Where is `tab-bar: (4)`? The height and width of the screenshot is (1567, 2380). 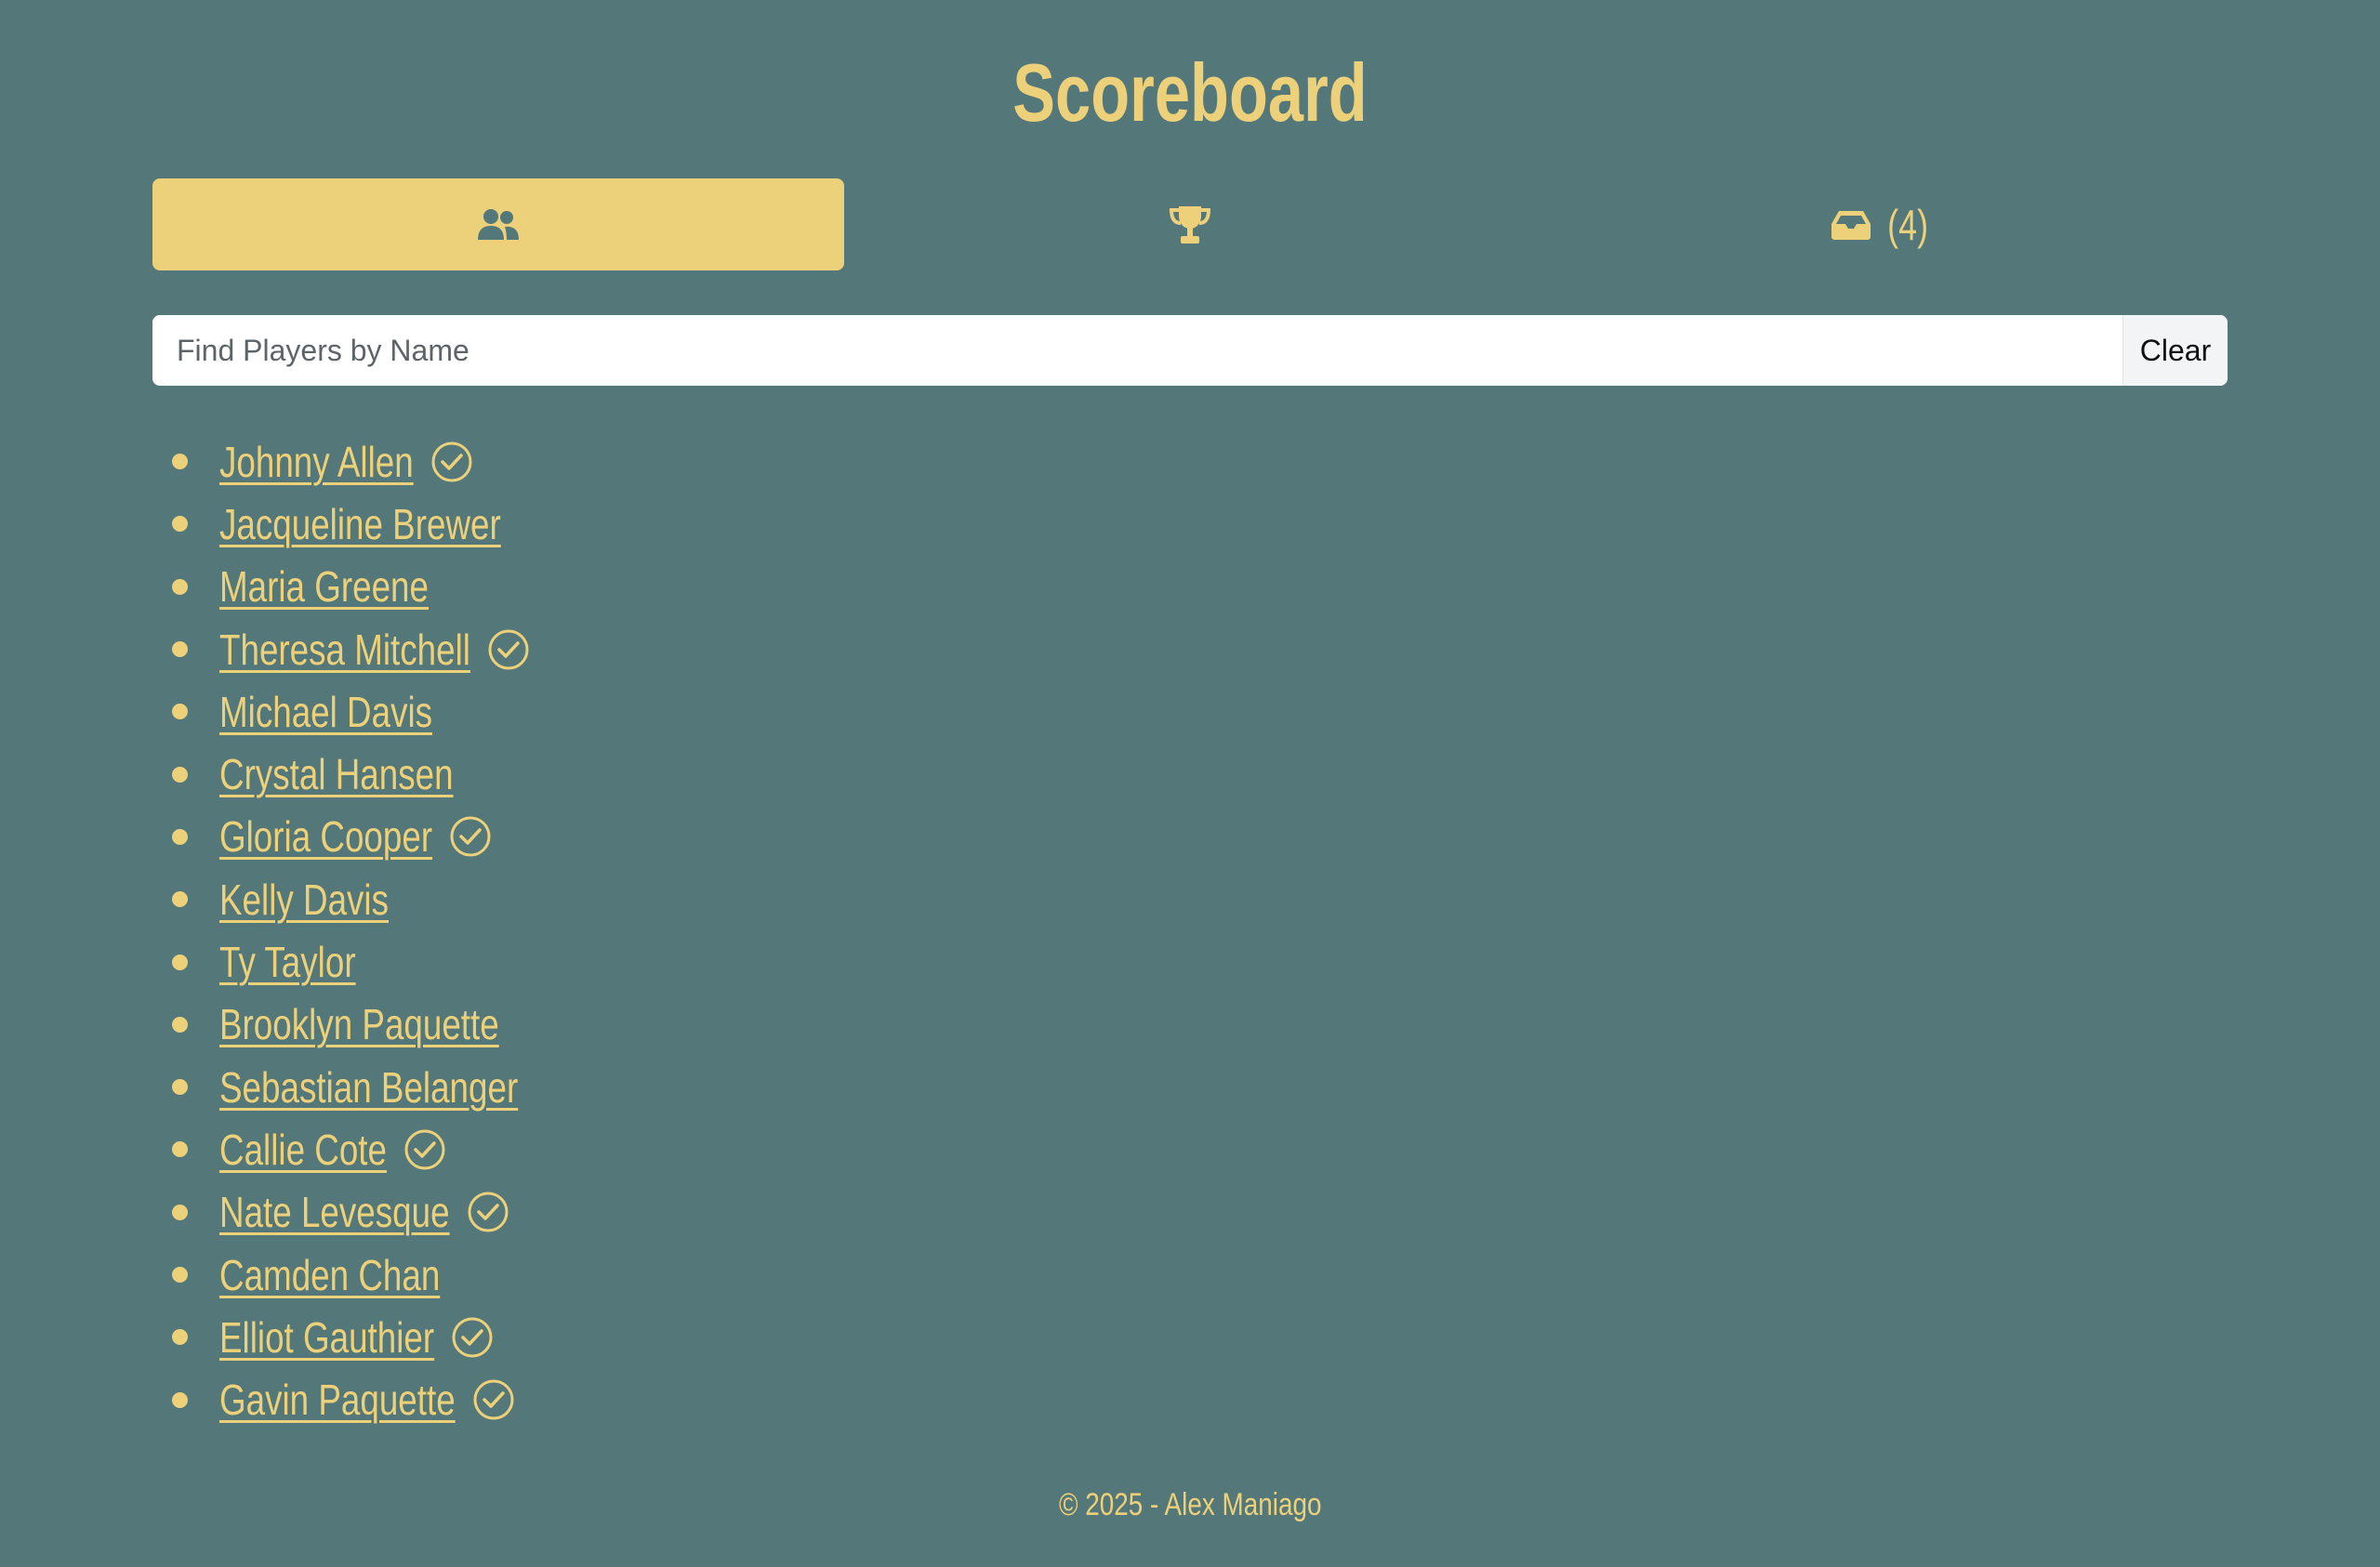 tab-bar: (4) is located at coordinates (1190, 224).